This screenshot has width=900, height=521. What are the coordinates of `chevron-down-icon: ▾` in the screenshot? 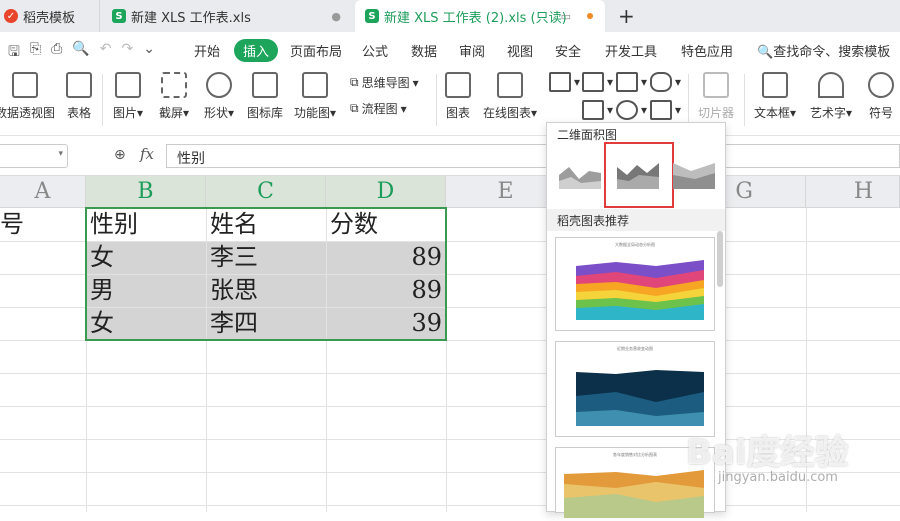 It's located at (60, 154).